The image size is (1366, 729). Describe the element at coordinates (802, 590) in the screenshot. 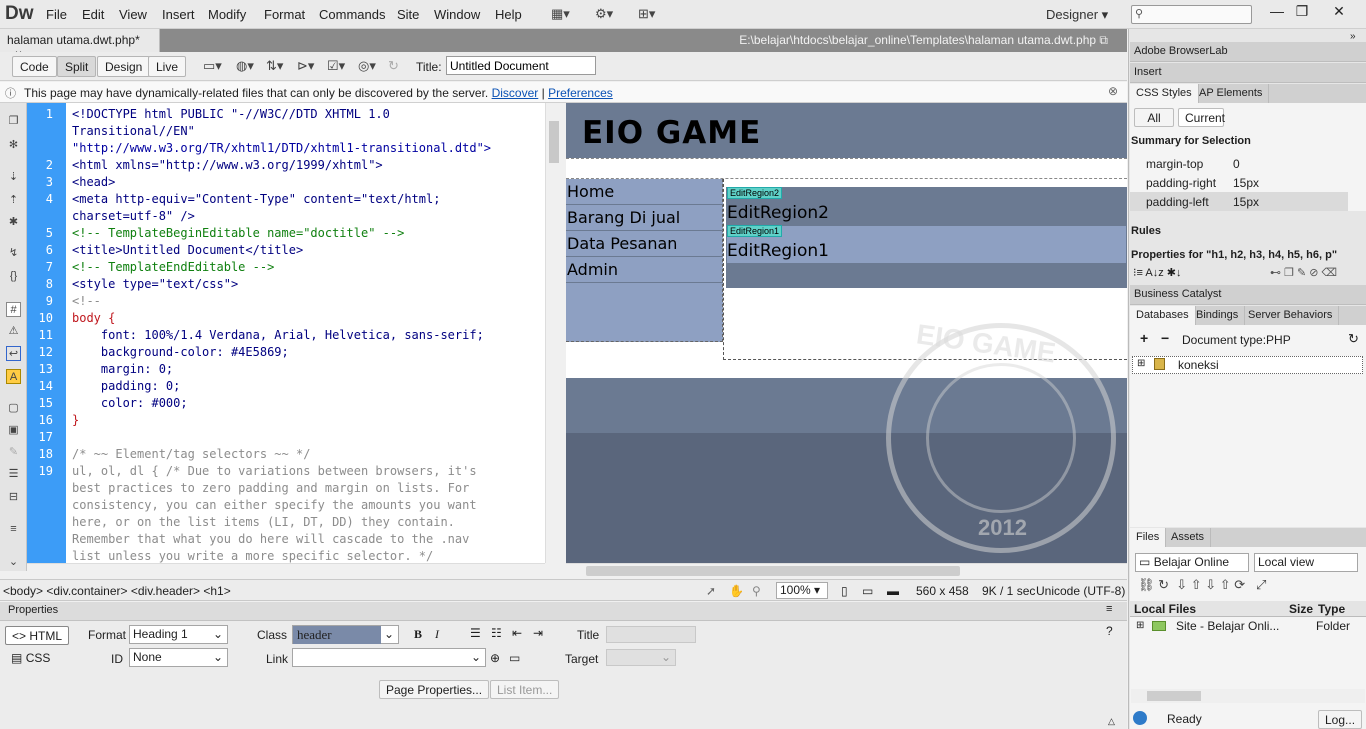

I see `zoom-select: 100% ▾` at that location.